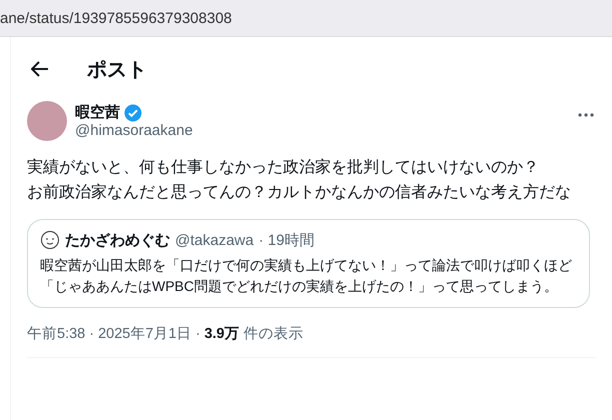  Describe the element at coordinates (273, 334) in the screenshot. I see `view-label: 件の表示` at that location.